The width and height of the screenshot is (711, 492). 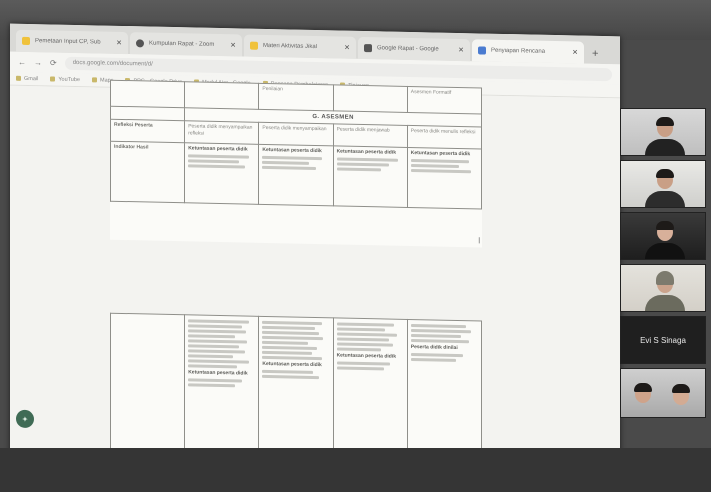 What do you see at coordinates (518, 51) in the screenshot?
I see `tab-label: Penyiapan Rencana` at bounding box center [518, 51].